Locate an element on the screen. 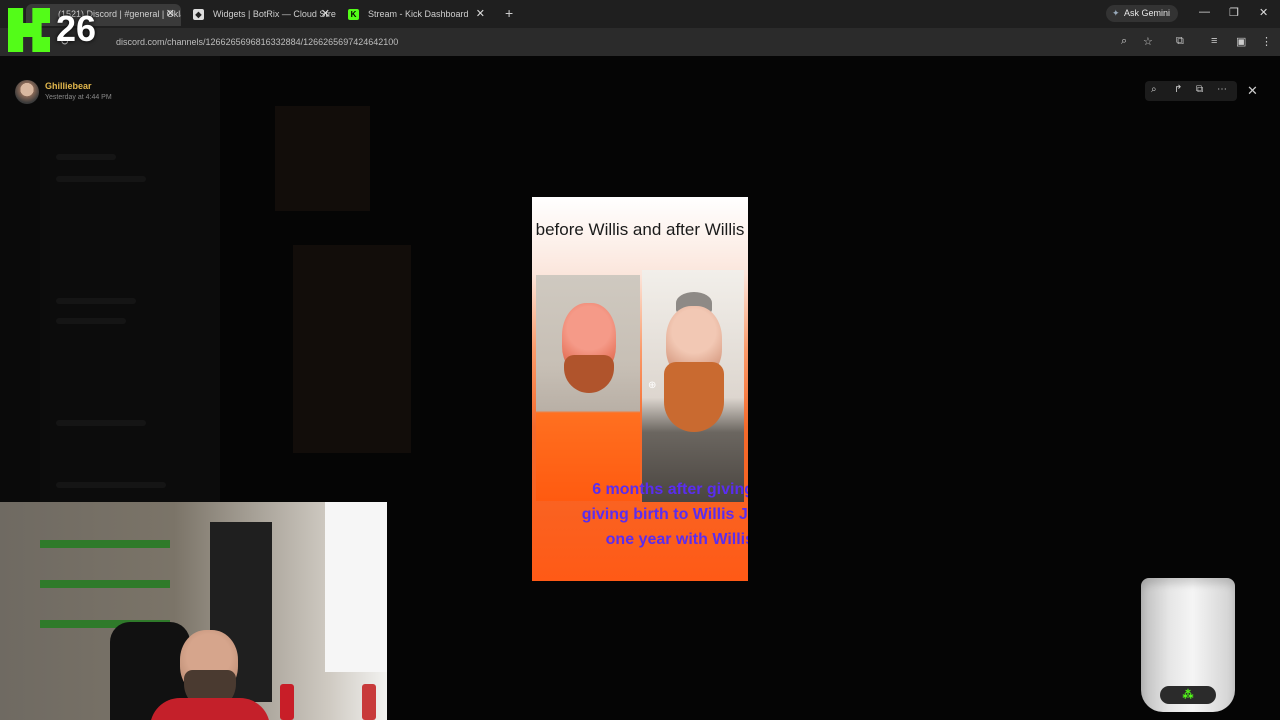 This screenshot has height=720, width=1280. menu-icon: ⋮ is located at coordinates (1266, 41).